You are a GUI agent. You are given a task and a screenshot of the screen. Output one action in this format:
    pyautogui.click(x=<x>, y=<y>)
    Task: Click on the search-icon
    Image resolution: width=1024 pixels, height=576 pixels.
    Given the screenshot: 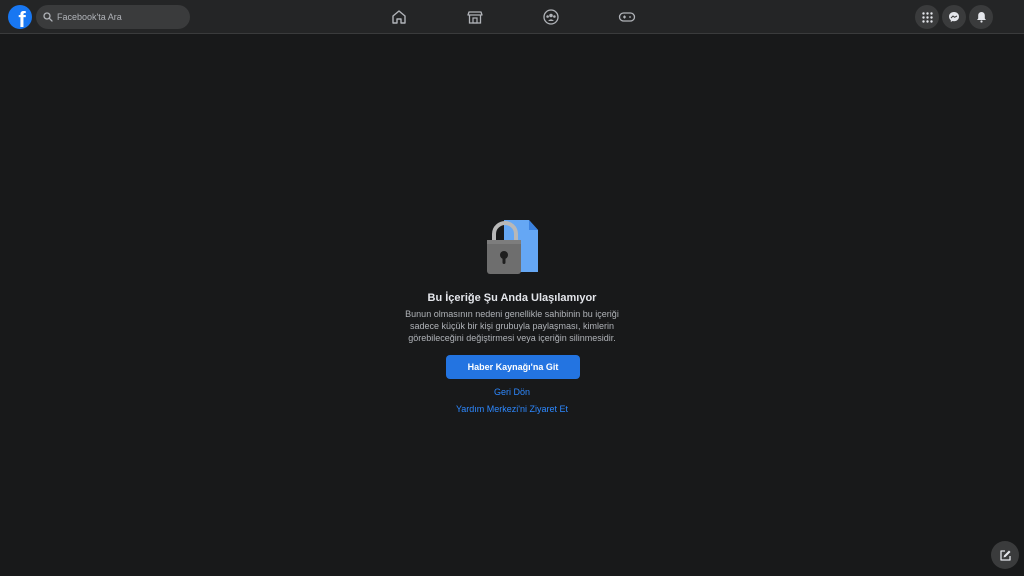 What is the action you would take?
    pyautogui.click(x=48, y=17)
    